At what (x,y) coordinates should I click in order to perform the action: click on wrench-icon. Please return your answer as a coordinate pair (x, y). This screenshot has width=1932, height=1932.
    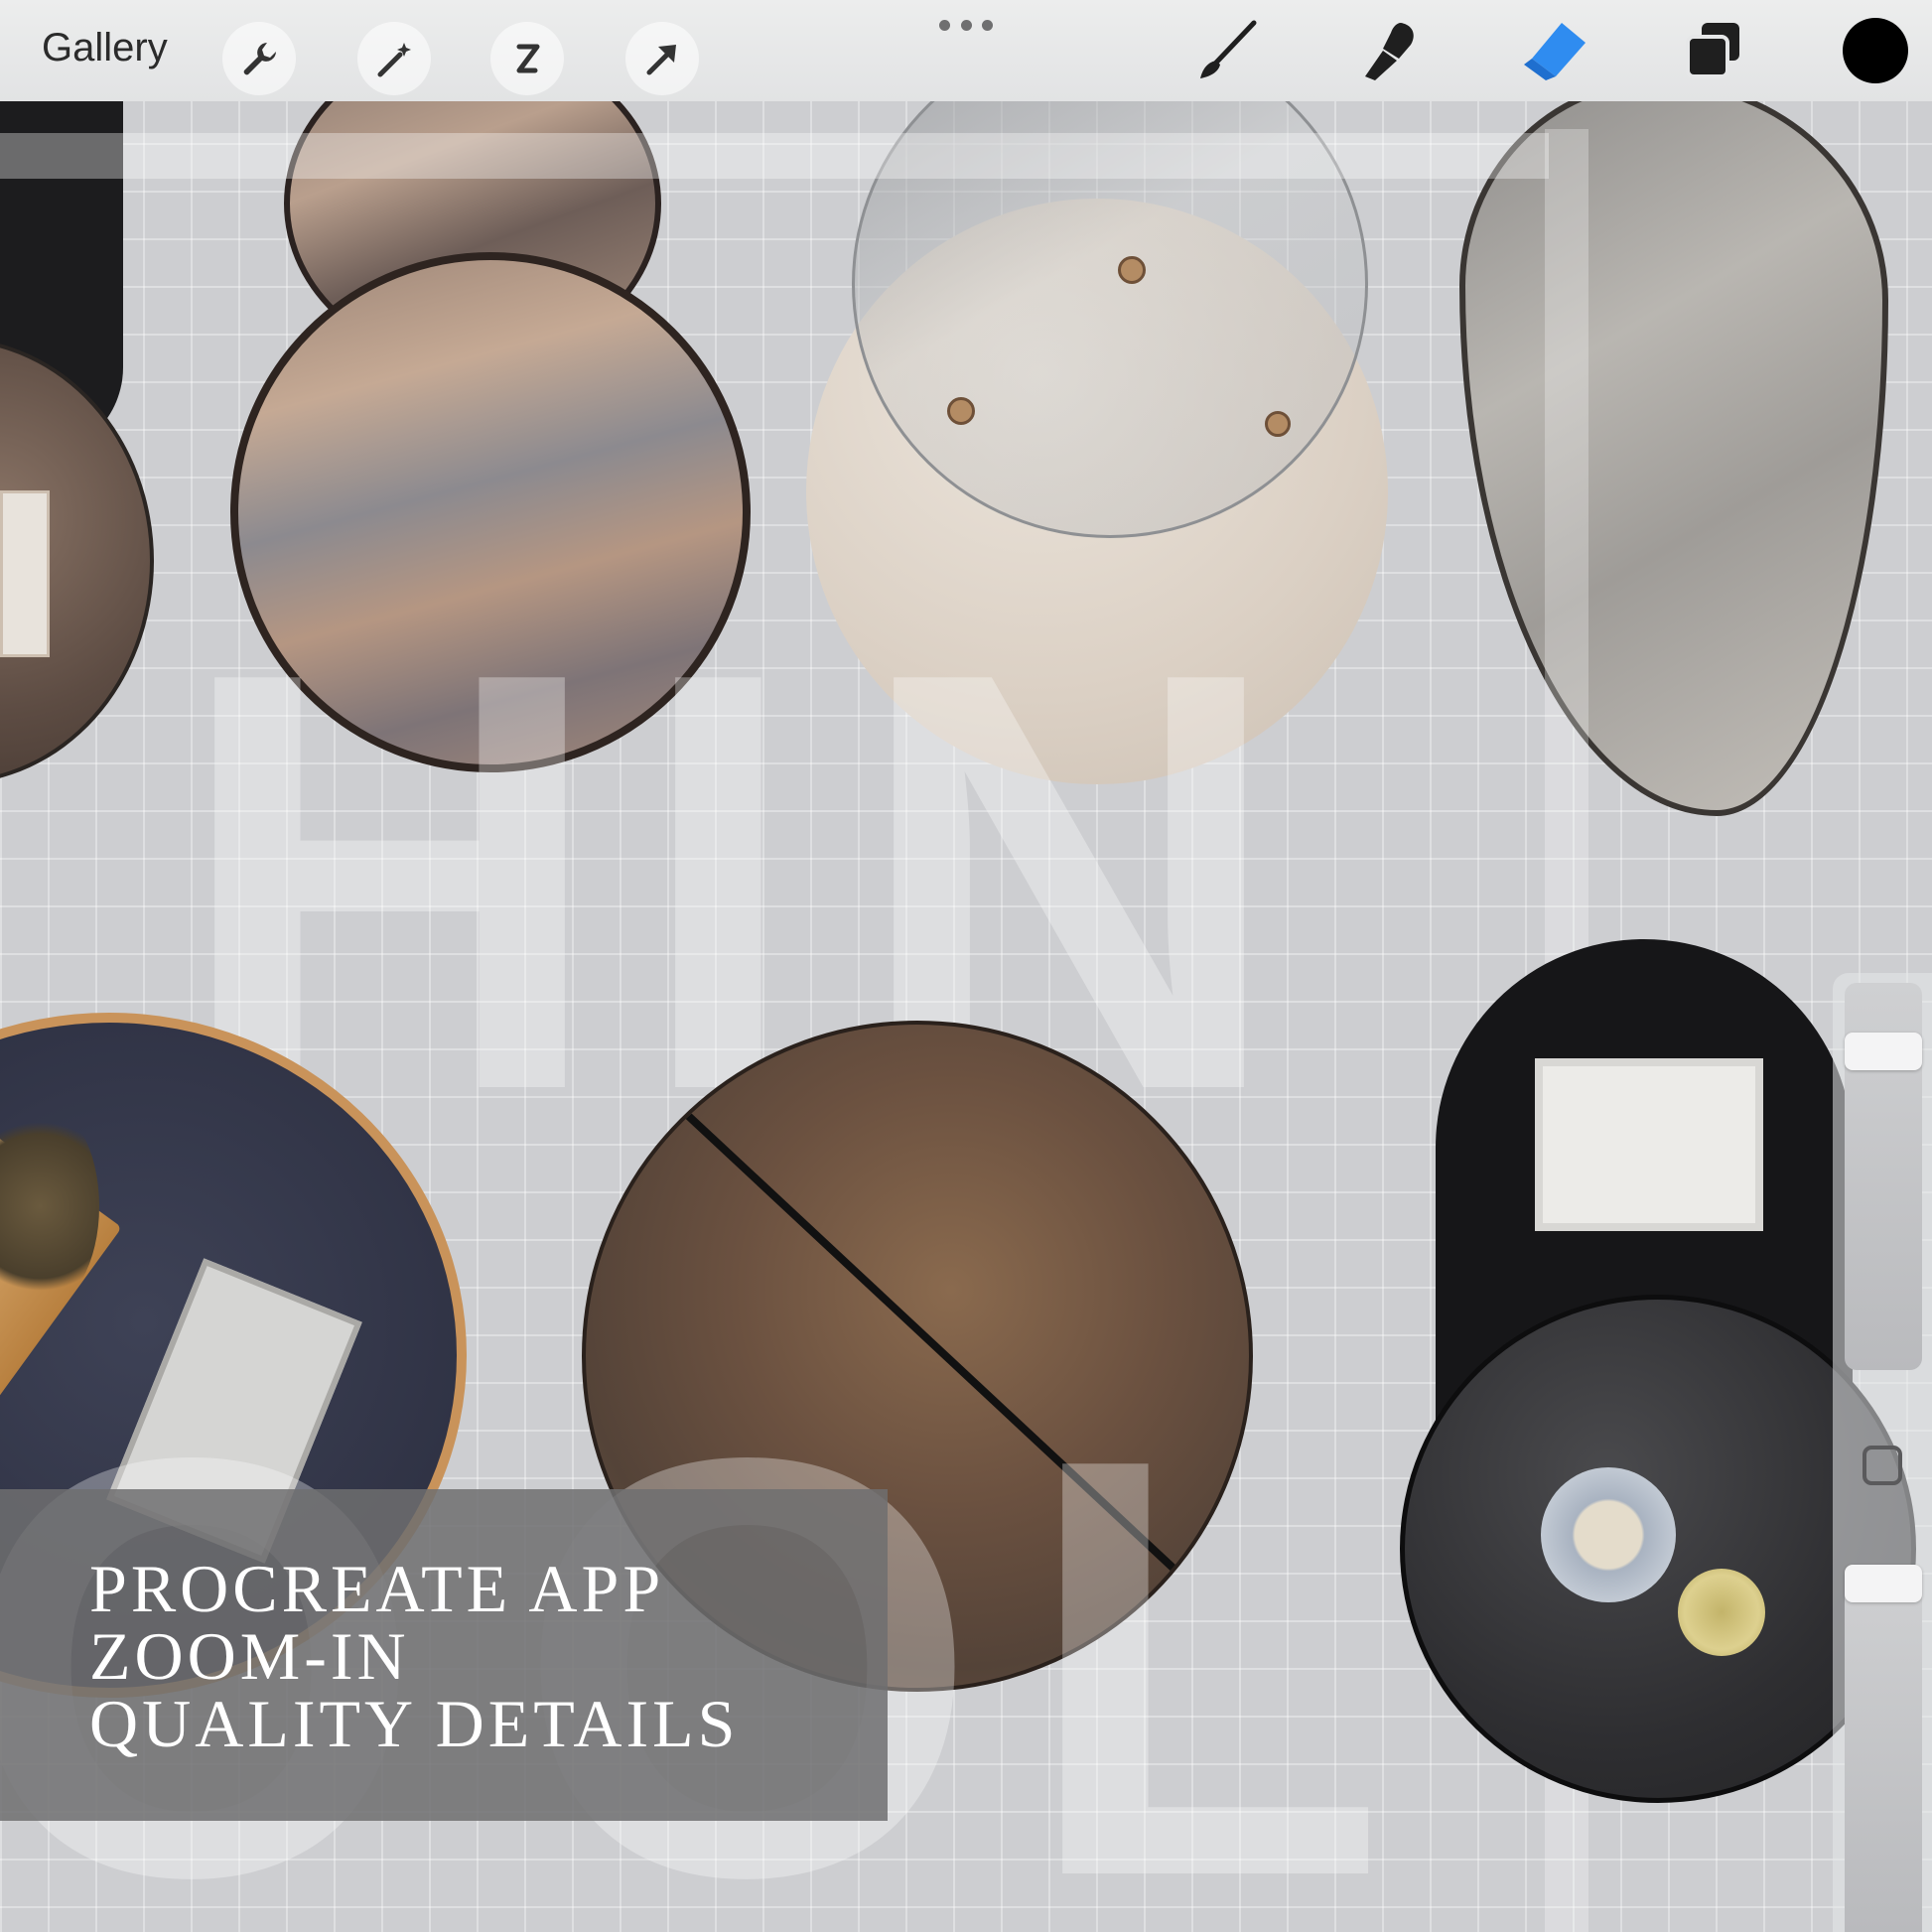
    Looking at the image, I should click on (259, 59).